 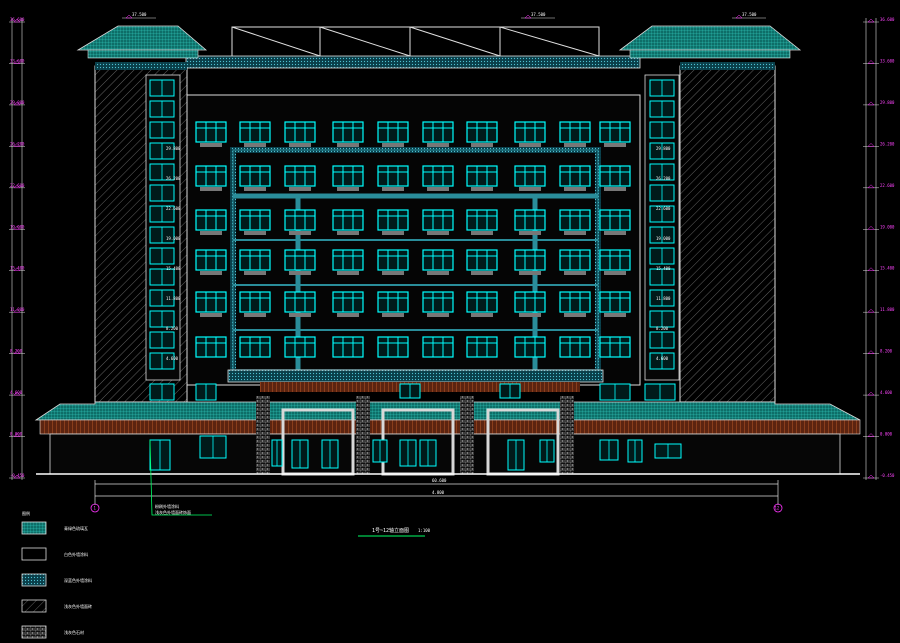 I want to click on axis-left-label: 1, so click(x=95, y=508).